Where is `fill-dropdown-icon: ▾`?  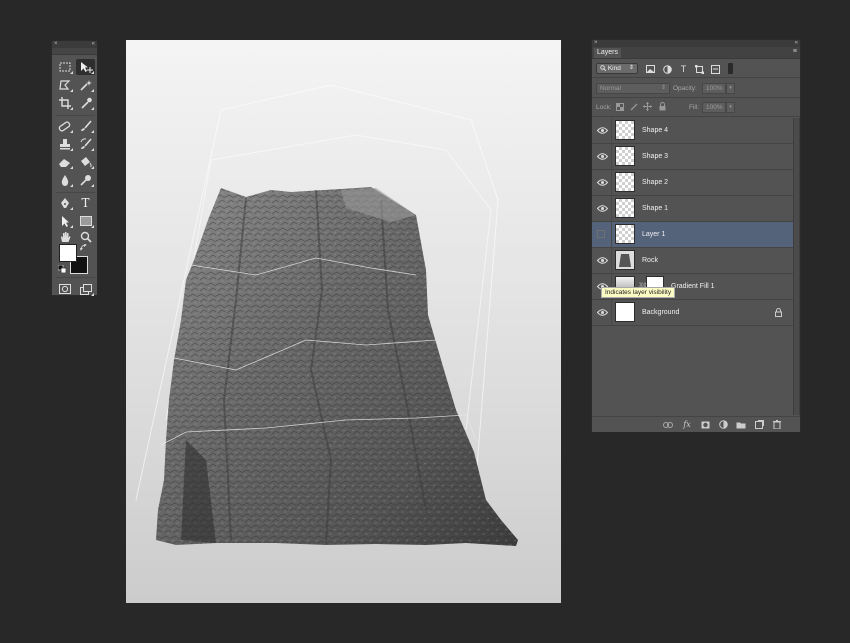 fill-dropdown-icon: ▾ is located at coordinates (730, 107).